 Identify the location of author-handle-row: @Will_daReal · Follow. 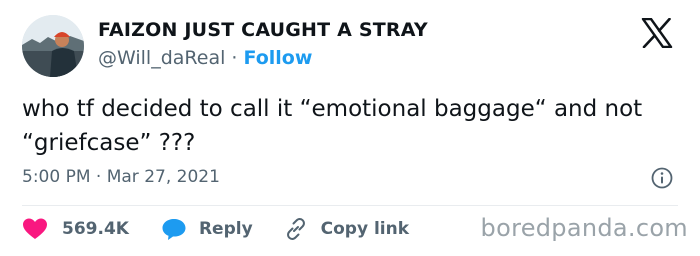
(205, 58).